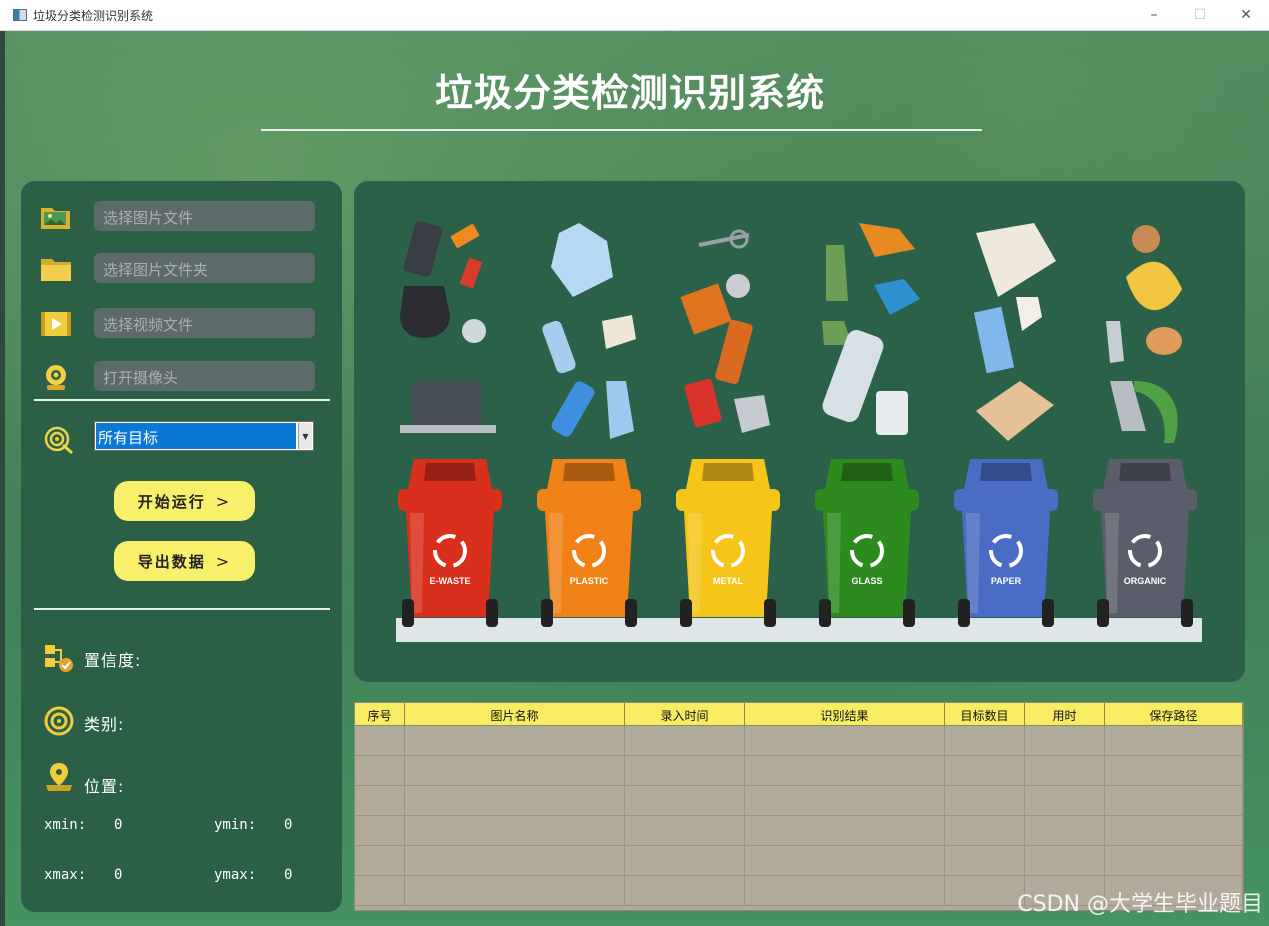 The height and width of the screenshot is (926, 1269). Describe the element at coordinates (728, 581) in the screenshot. I see `bin-label: METAL` at that location.